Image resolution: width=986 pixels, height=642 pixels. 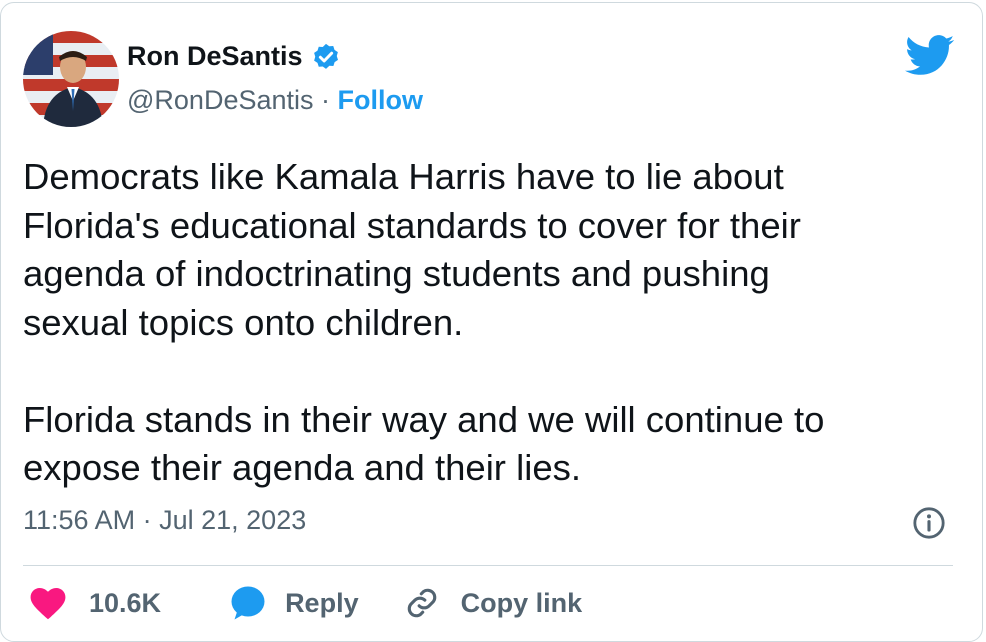 I want to click on link-icon, so click(x=421, y=603).